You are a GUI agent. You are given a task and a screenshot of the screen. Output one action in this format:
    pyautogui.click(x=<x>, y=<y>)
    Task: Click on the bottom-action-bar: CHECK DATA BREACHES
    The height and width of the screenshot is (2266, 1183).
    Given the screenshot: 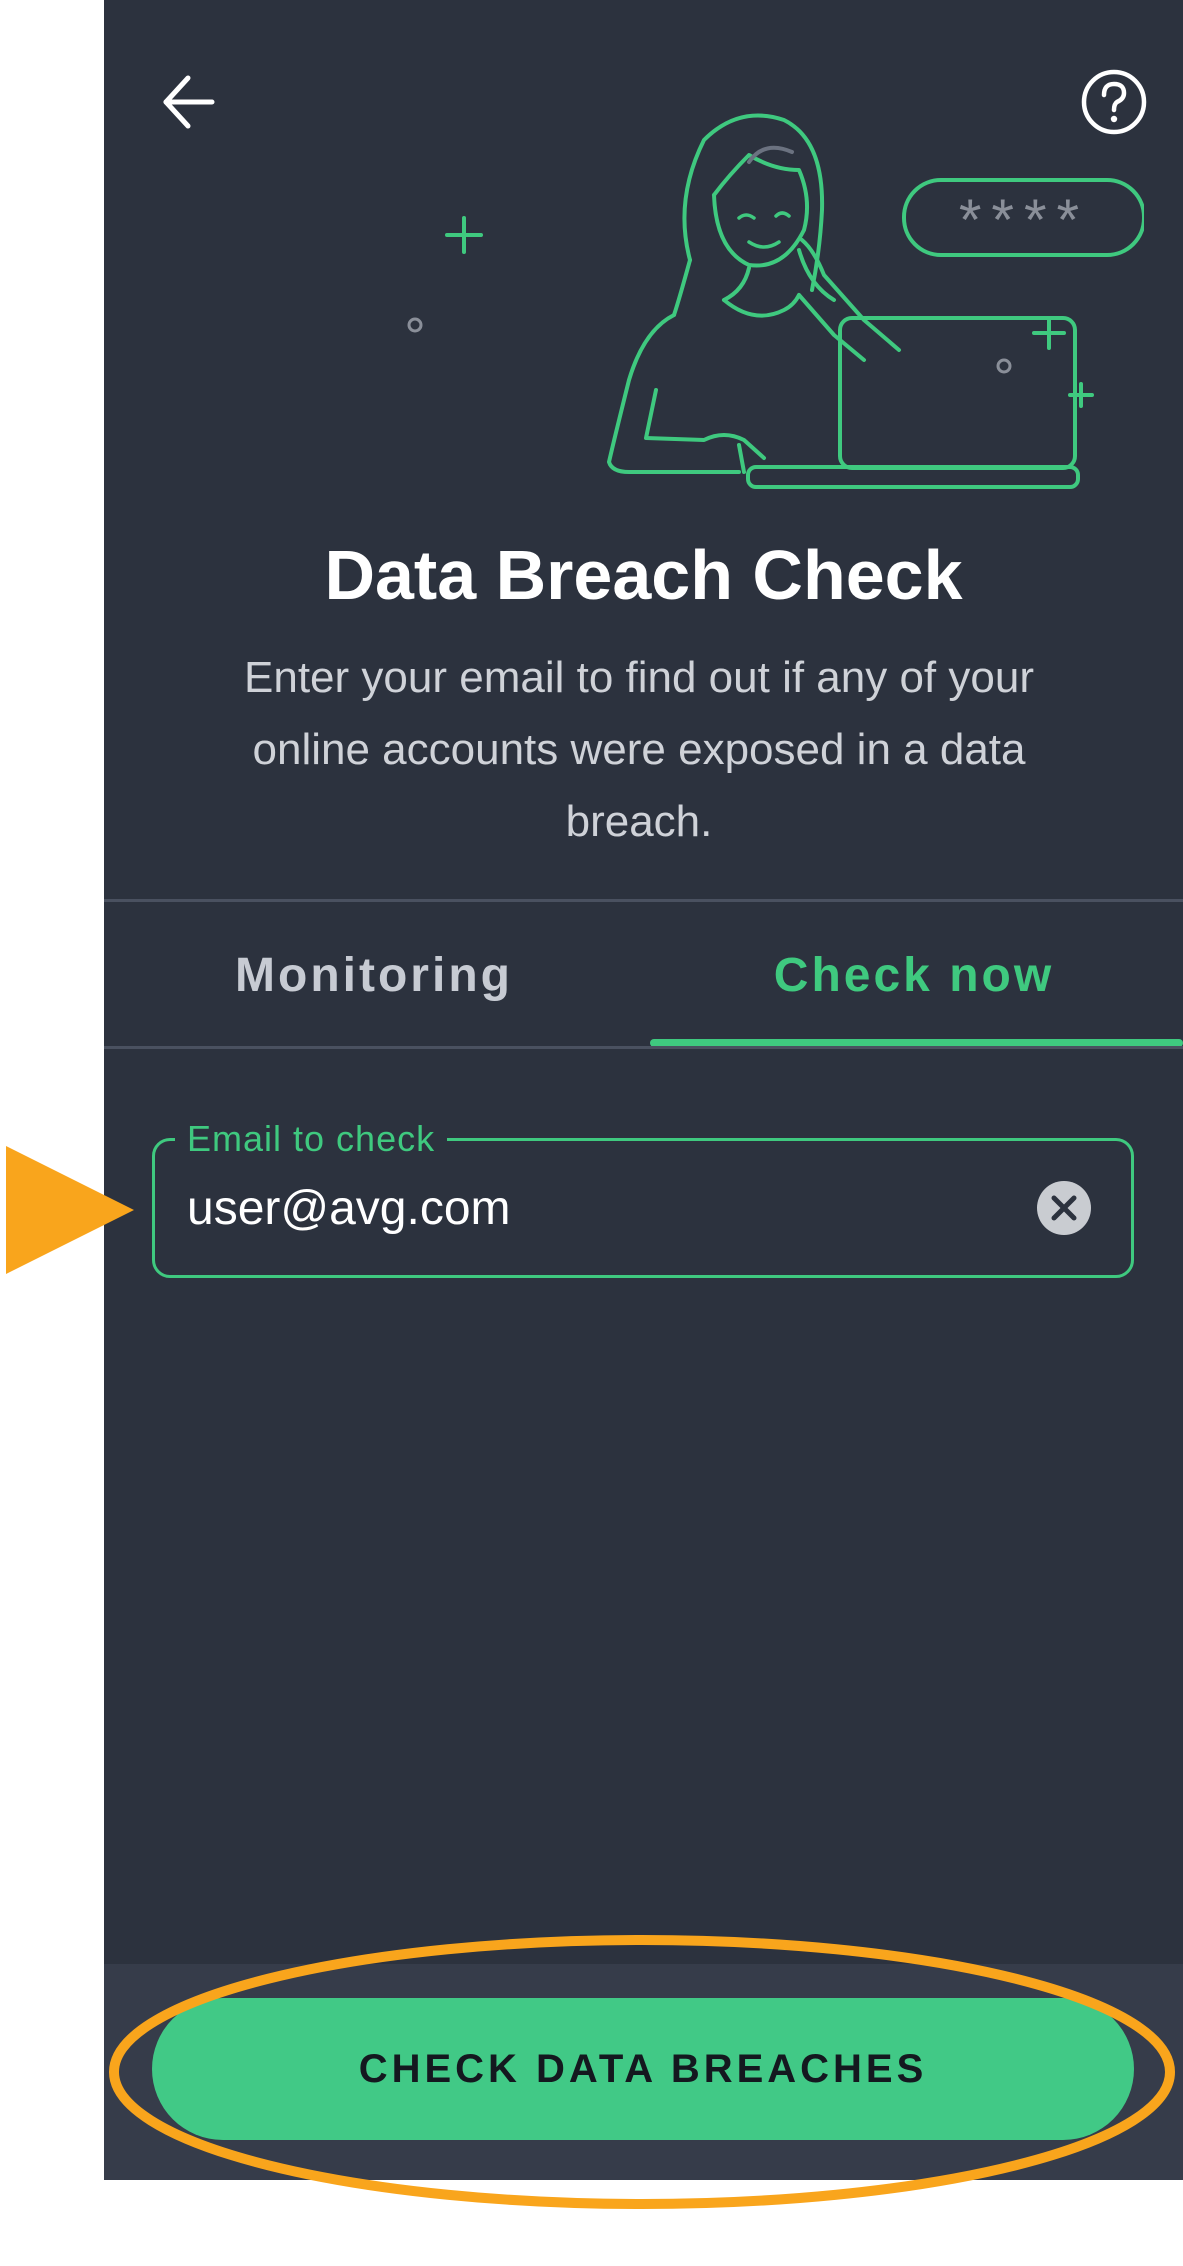 What is the action you would take?
    pyautogui.click(x=643, y=2072)
    